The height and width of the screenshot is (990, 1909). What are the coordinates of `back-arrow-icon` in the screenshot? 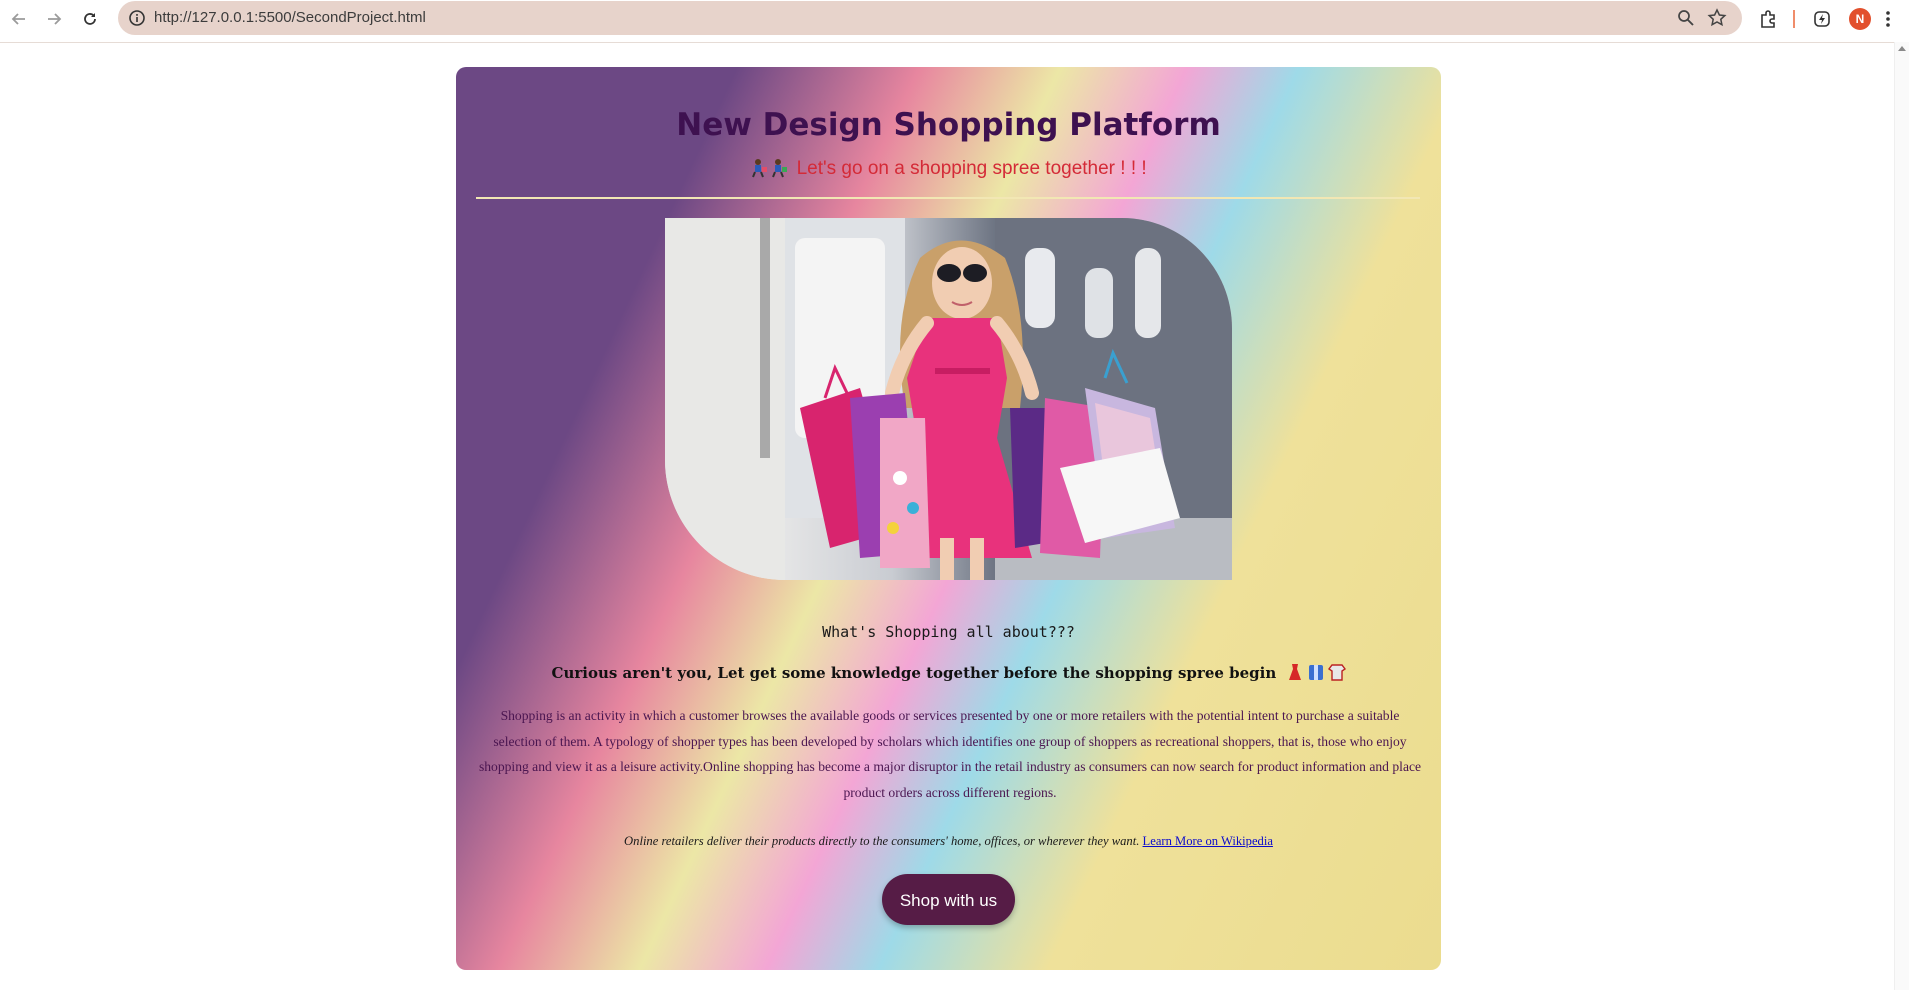 It's located at (18, 19).